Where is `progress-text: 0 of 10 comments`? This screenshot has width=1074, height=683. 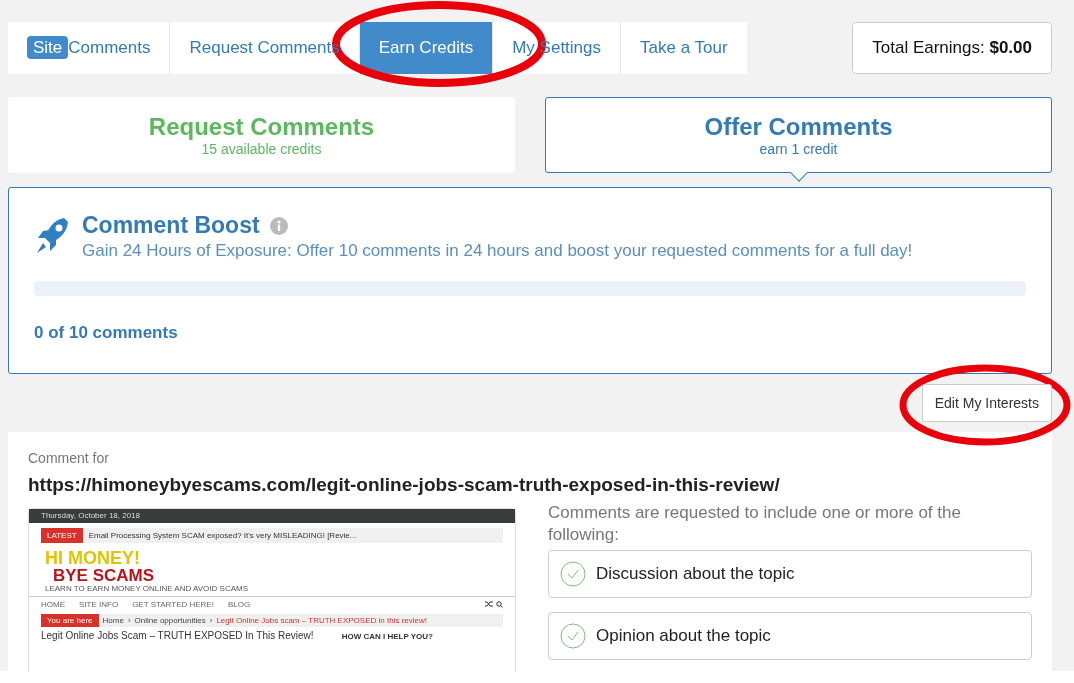
progress-text: 0 of 10 comments is located at coordinates (106, 333).